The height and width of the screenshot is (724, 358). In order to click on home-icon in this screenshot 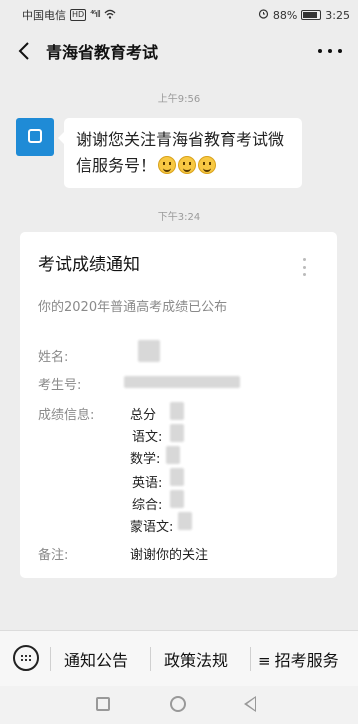, I will do `click(178, 704)`.